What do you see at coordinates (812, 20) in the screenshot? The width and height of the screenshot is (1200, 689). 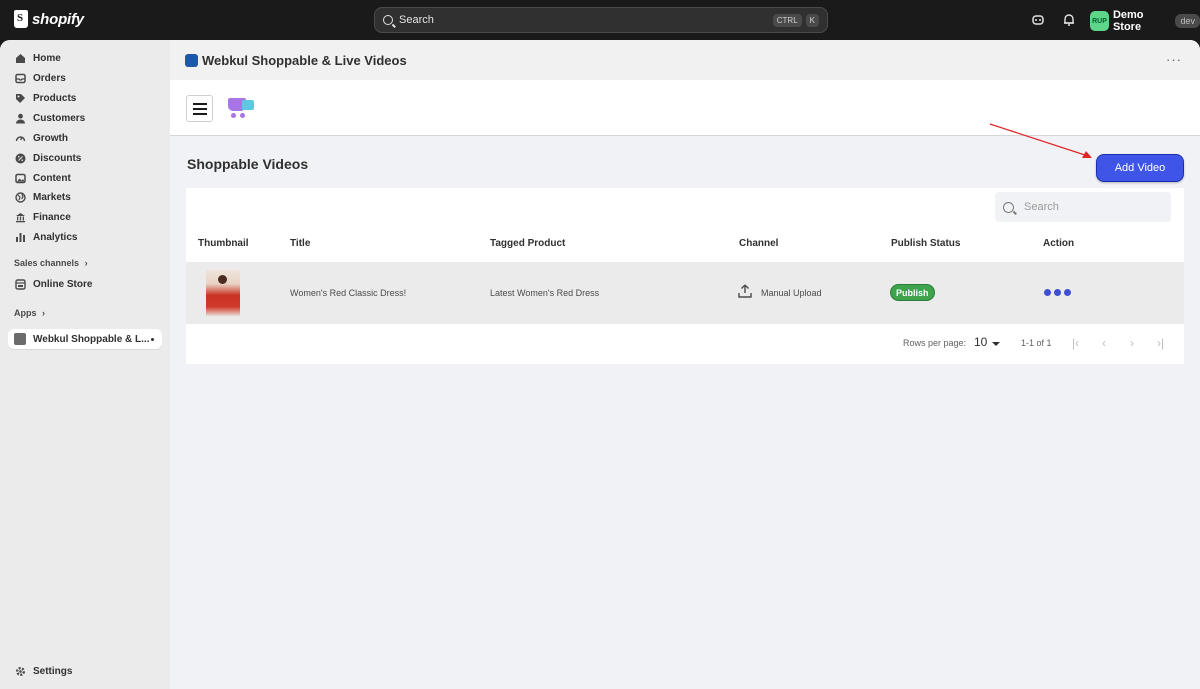 I see `shortcut-k: K` at bounding box center [812, 20].